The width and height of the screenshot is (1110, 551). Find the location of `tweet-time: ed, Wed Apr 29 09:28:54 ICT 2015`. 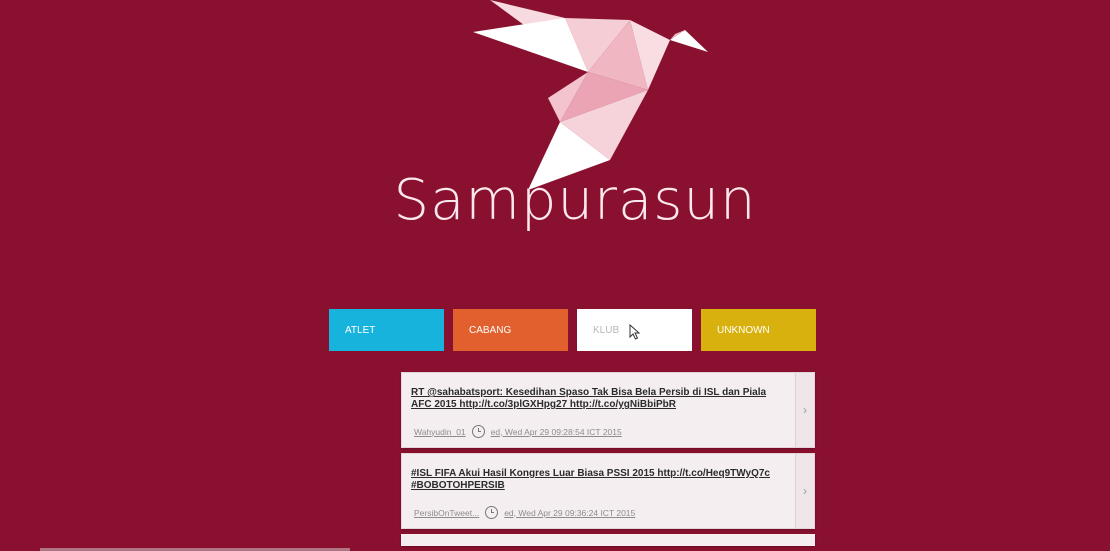

tweet-time: ed, Wed Apr 29 09:28:54 ICT 2015 is located at coordinates (556, 432).